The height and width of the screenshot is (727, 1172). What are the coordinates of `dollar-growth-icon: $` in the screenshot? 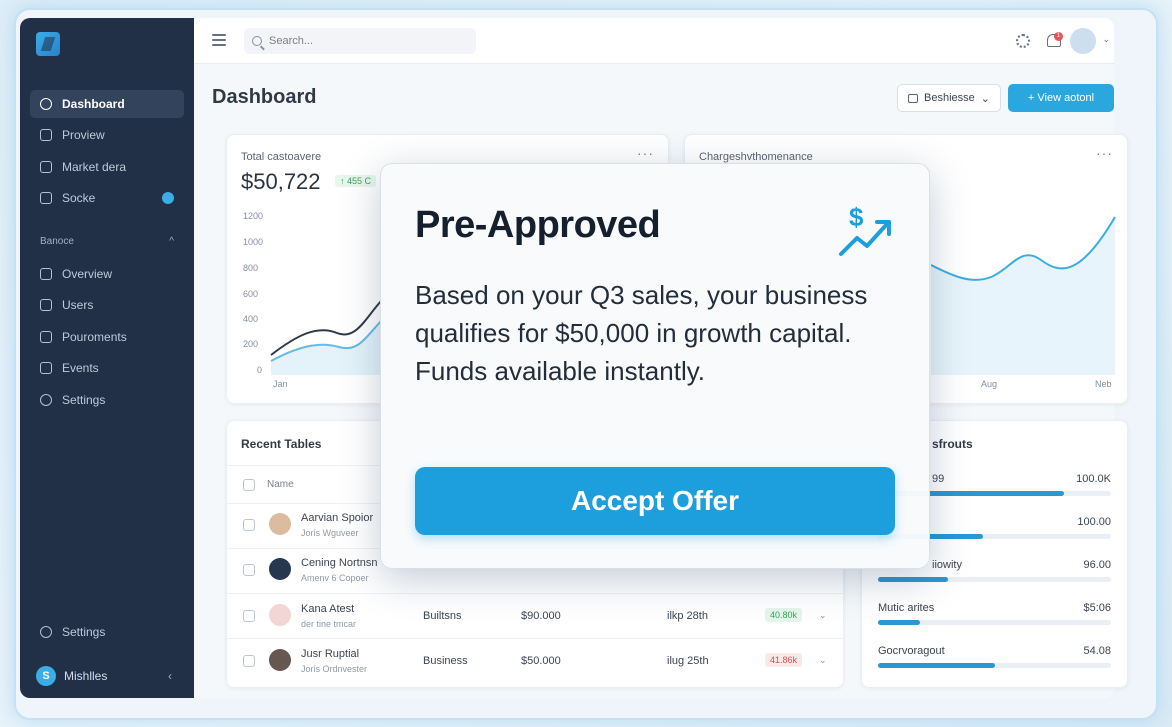 It's located at (865, 229).